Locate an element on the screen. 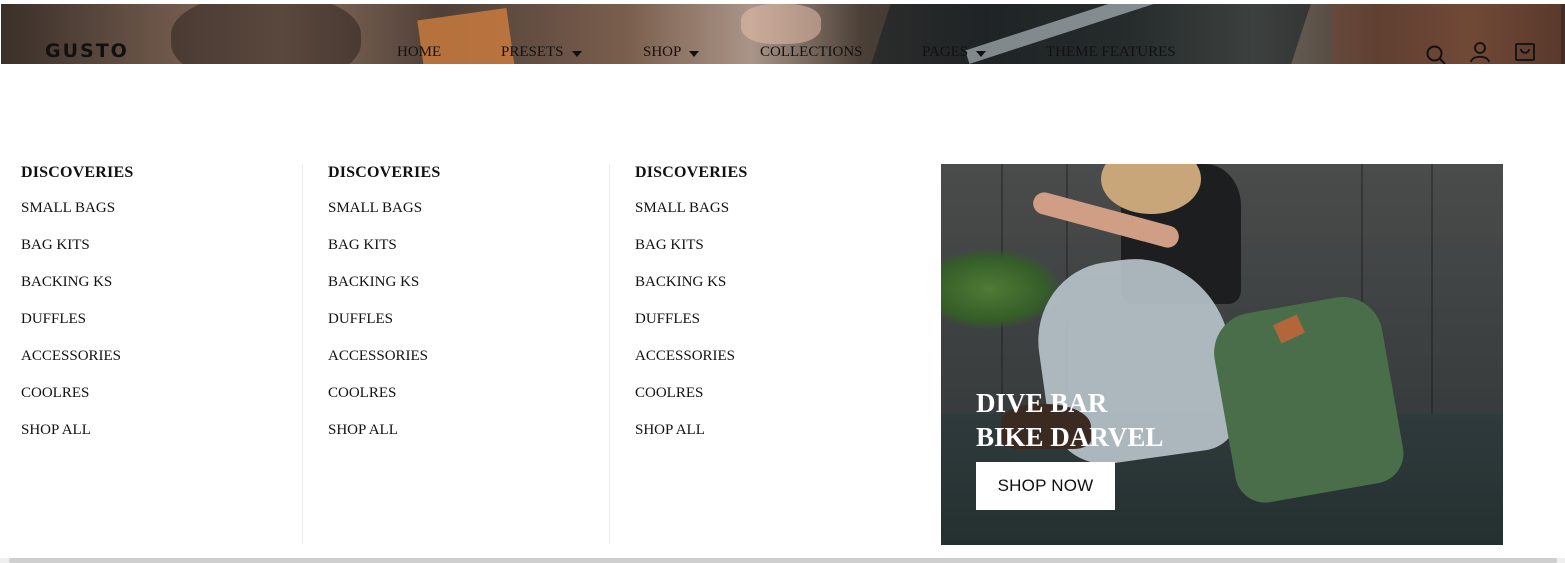 This screenshot has width=1565, height=563. nav-label: THEME FEATURES is located at coordinates (1111, 52).